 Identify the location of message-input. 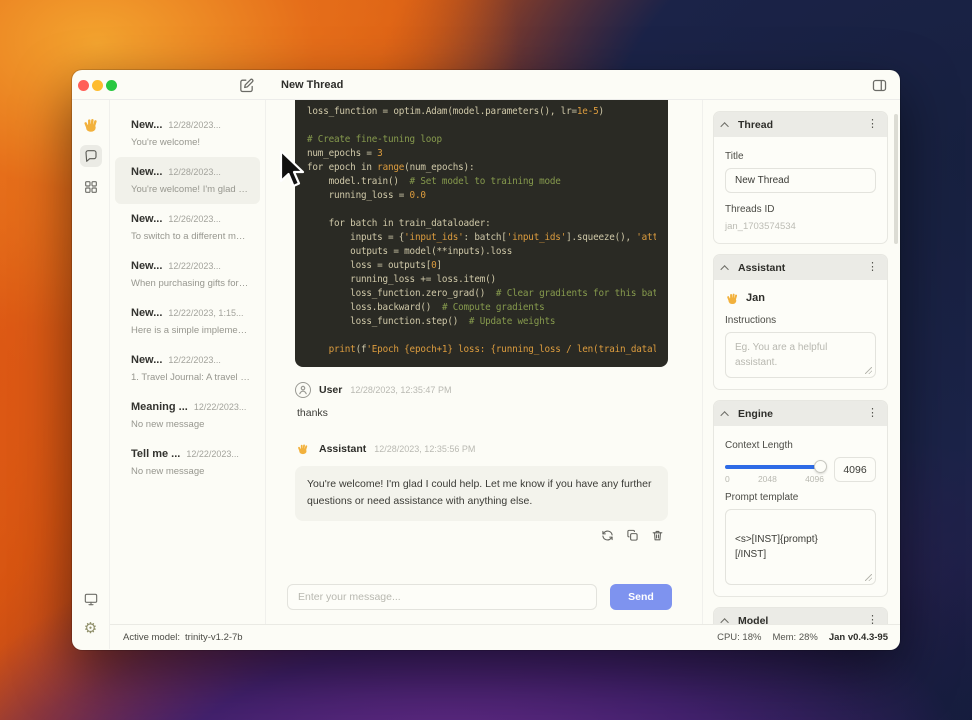
(442, 597).